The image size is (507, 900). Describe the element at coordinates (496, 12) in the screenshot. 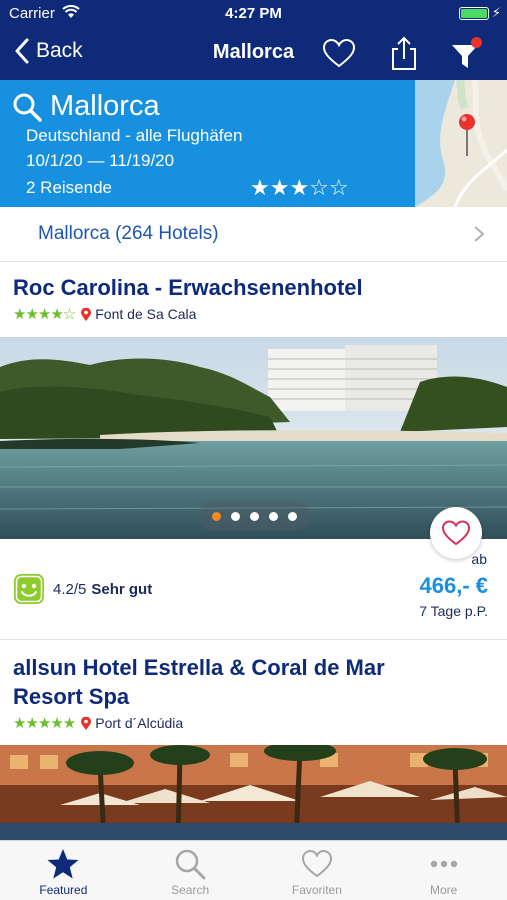

I see `charging-icon: ⚡` at that location.